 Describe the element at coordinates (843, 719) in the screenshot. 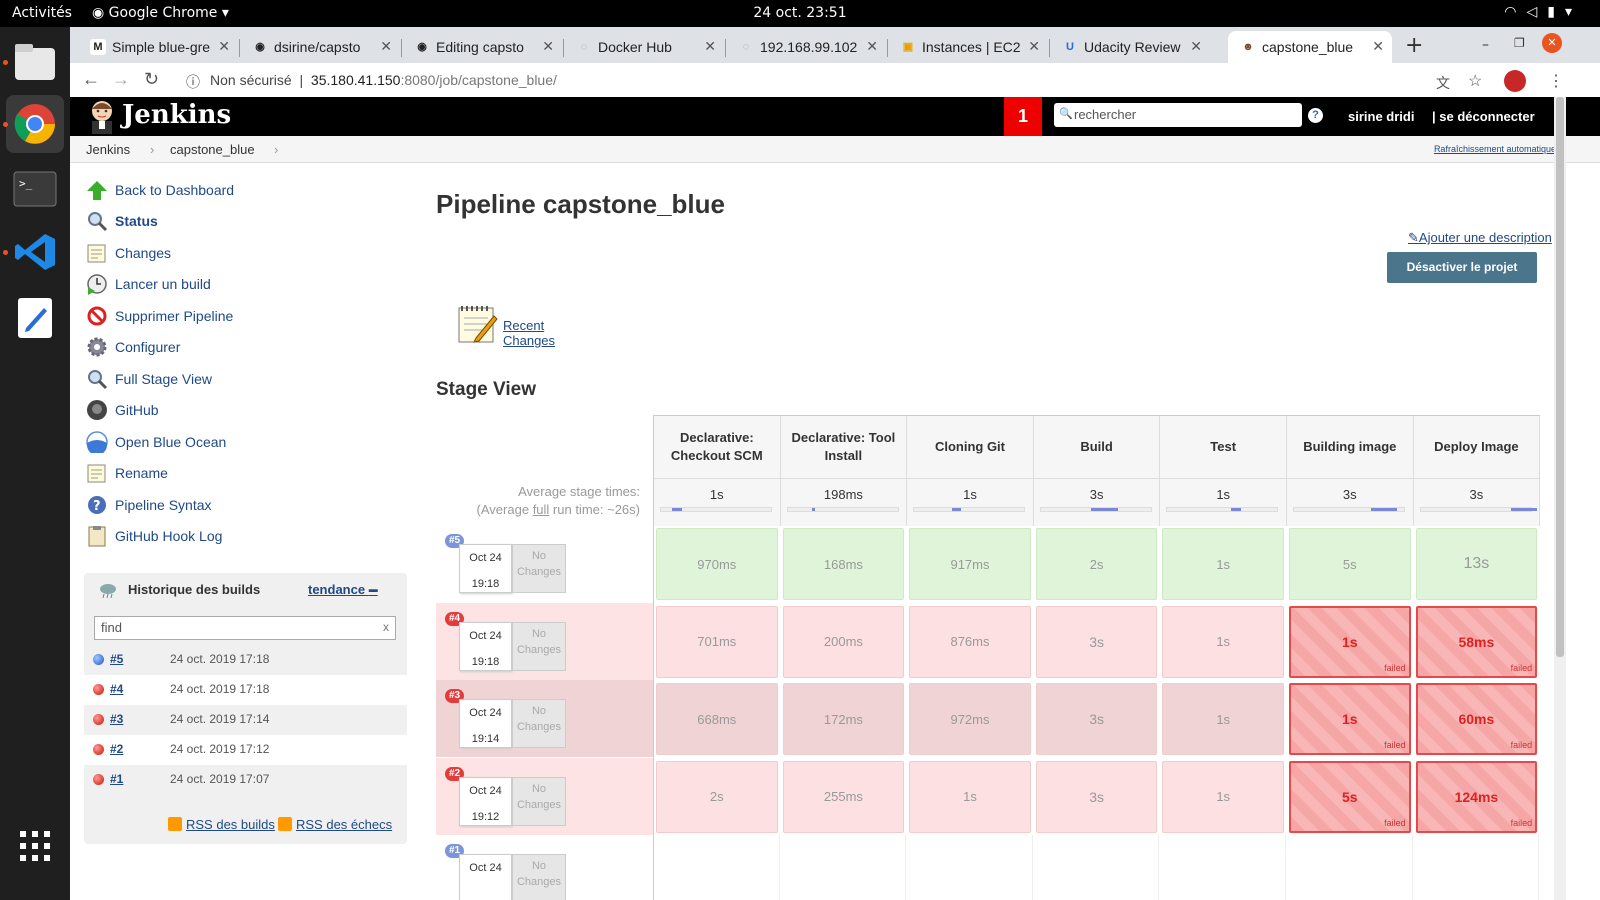

I see `stage-cell: 172ms` at that location.